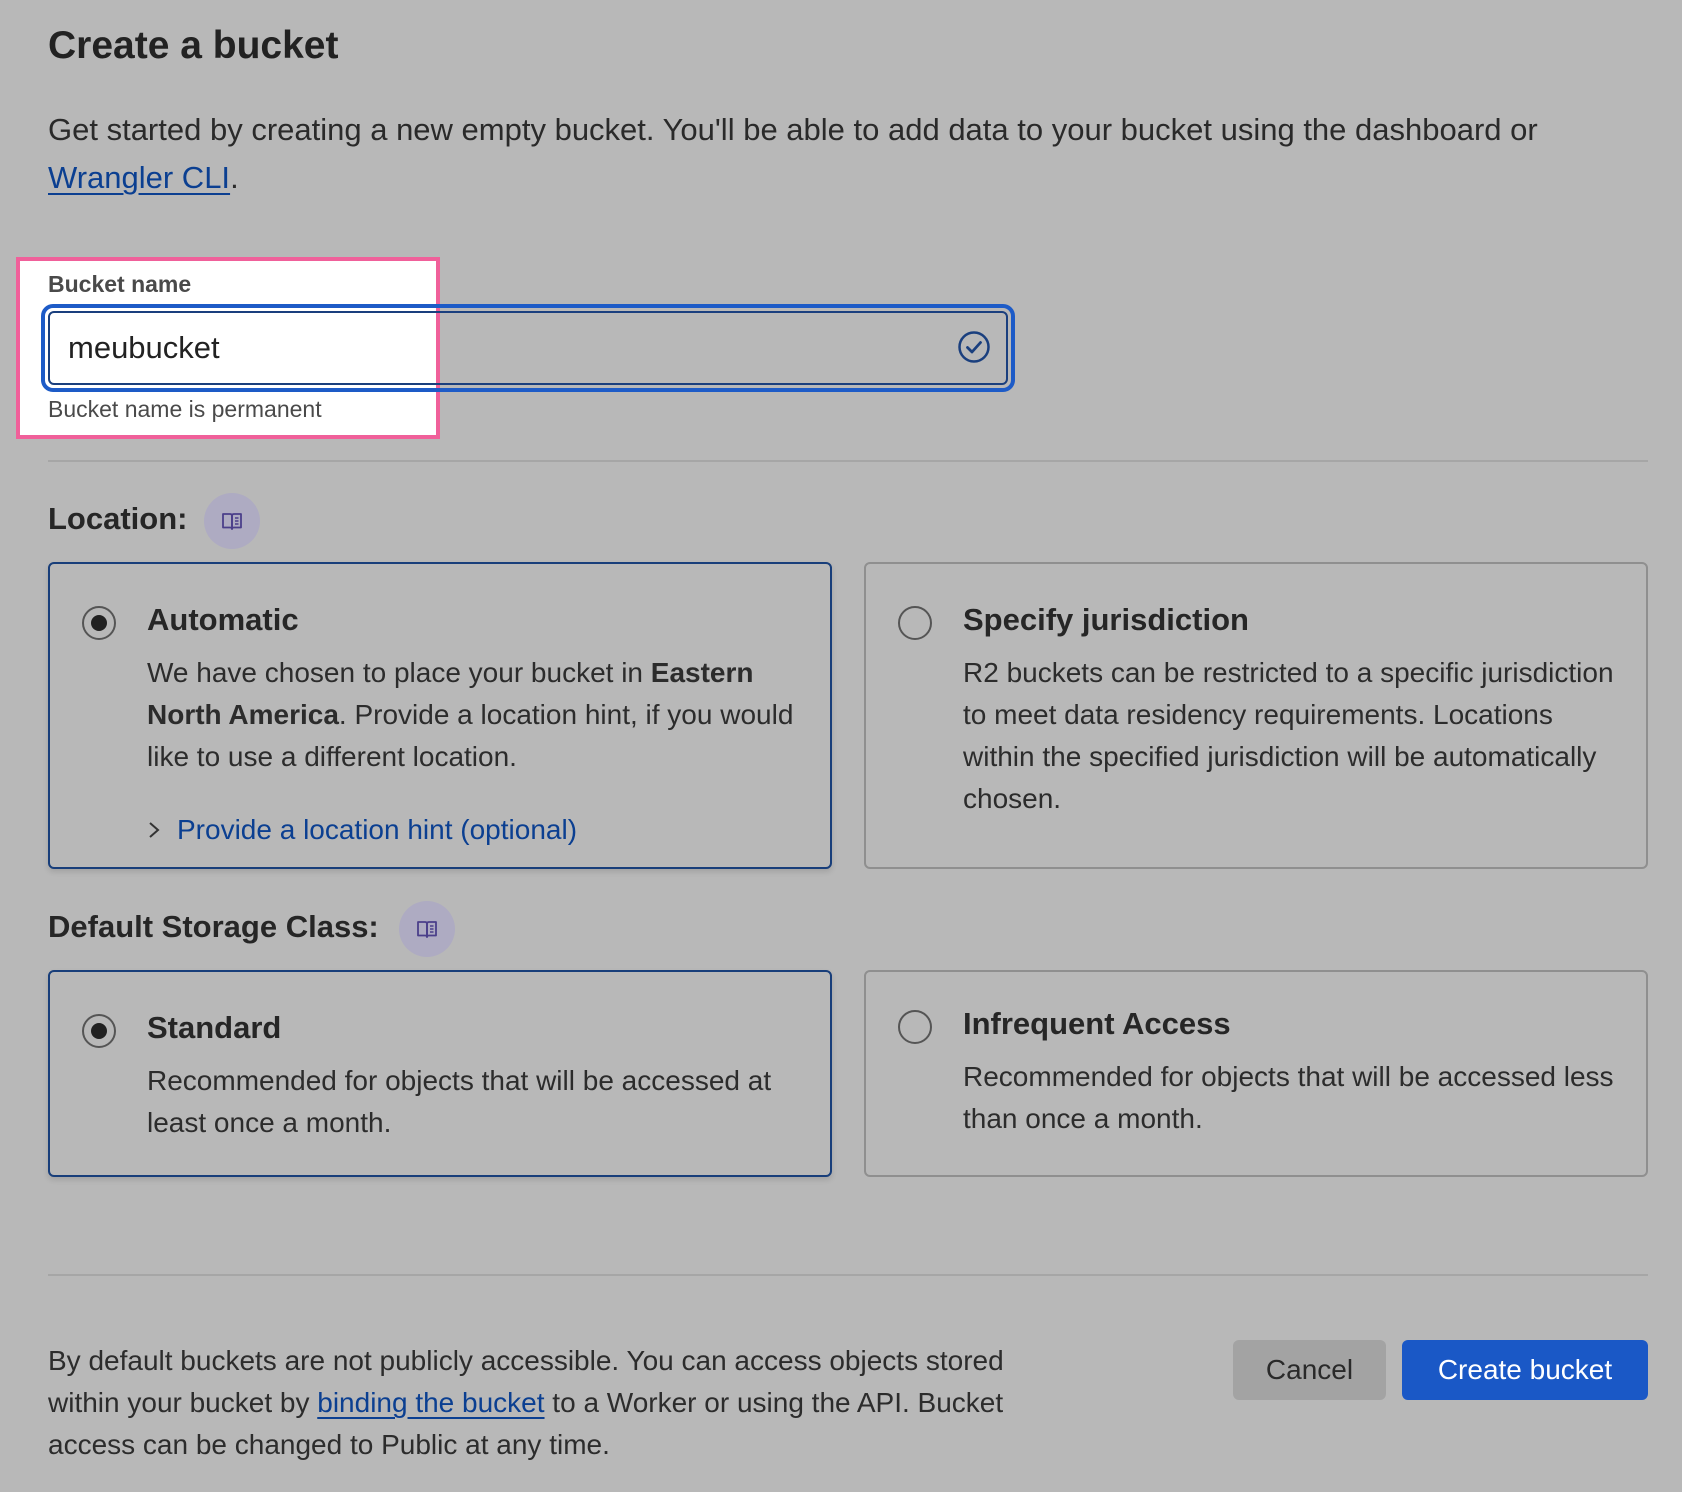  What do you see at coordinates (185, 409) in the screenshot?
I see `bucket-name-help: Bucket name is permanent` at bounding box center [185, 409].